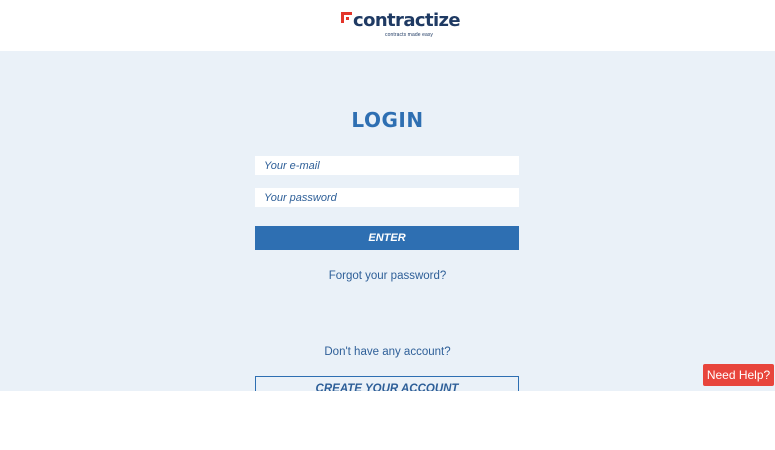 The height and width of the screenshot is (450, 775). Describe the element at coordinates (387, 197) in the screenshot. I see `password-field` at that location.